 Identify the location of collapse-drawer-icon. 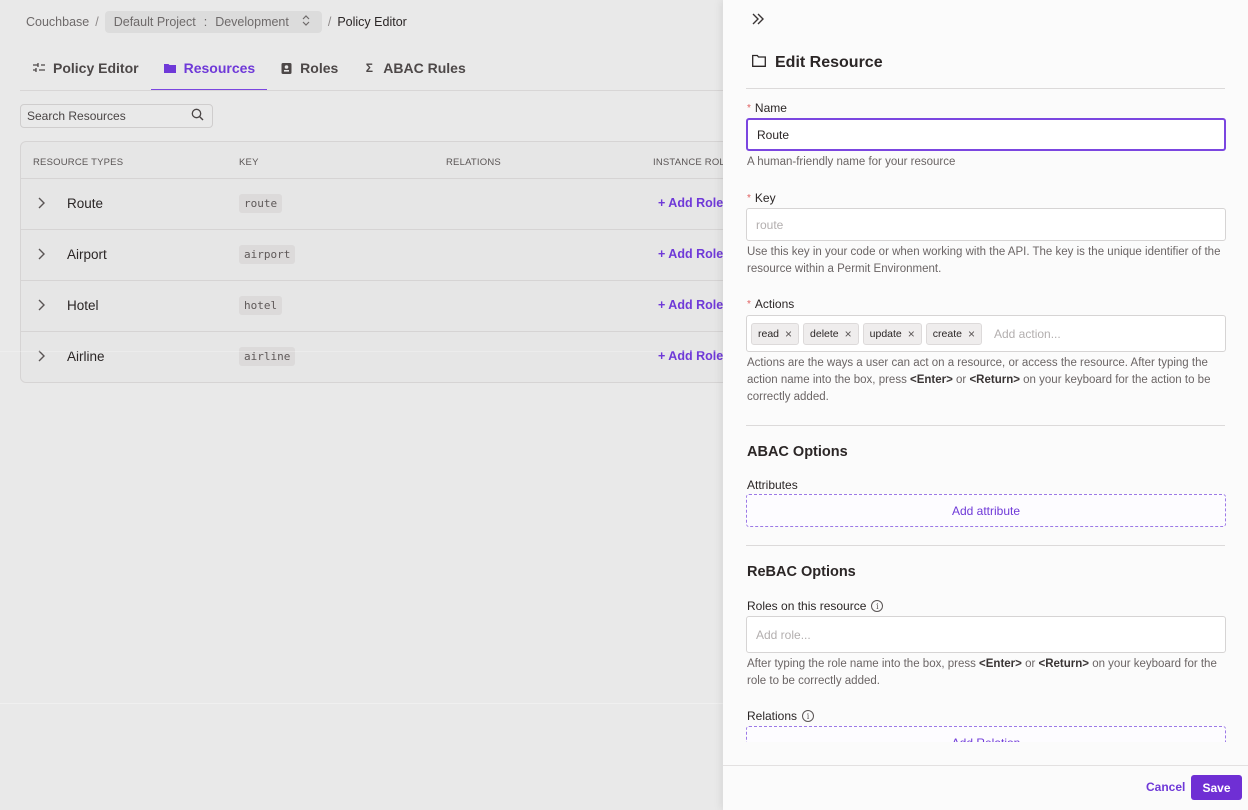
(759, 21).